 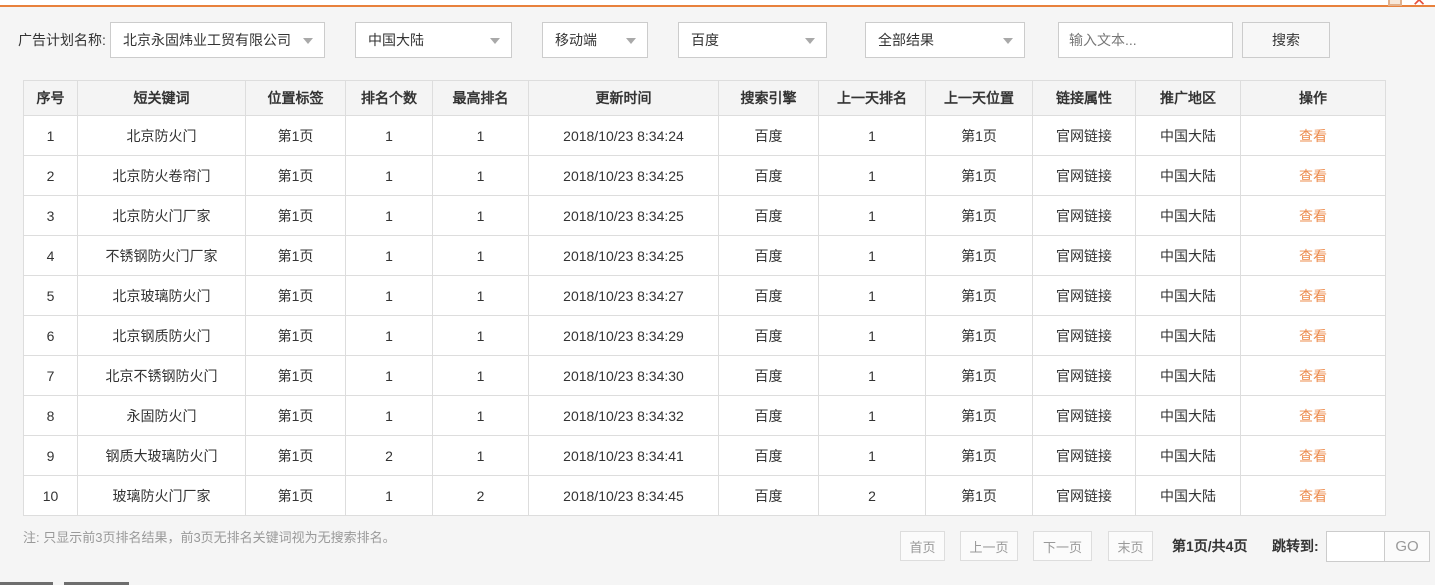 I want to click on device-select: 移动端, so click(x=595, y=40).